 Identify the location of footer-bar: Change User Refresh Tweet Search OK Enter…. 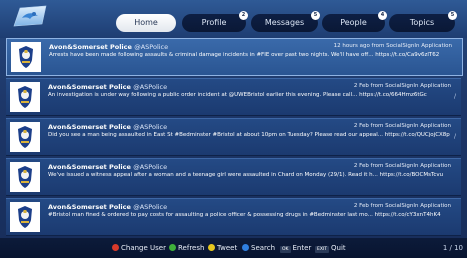
(233, 248).